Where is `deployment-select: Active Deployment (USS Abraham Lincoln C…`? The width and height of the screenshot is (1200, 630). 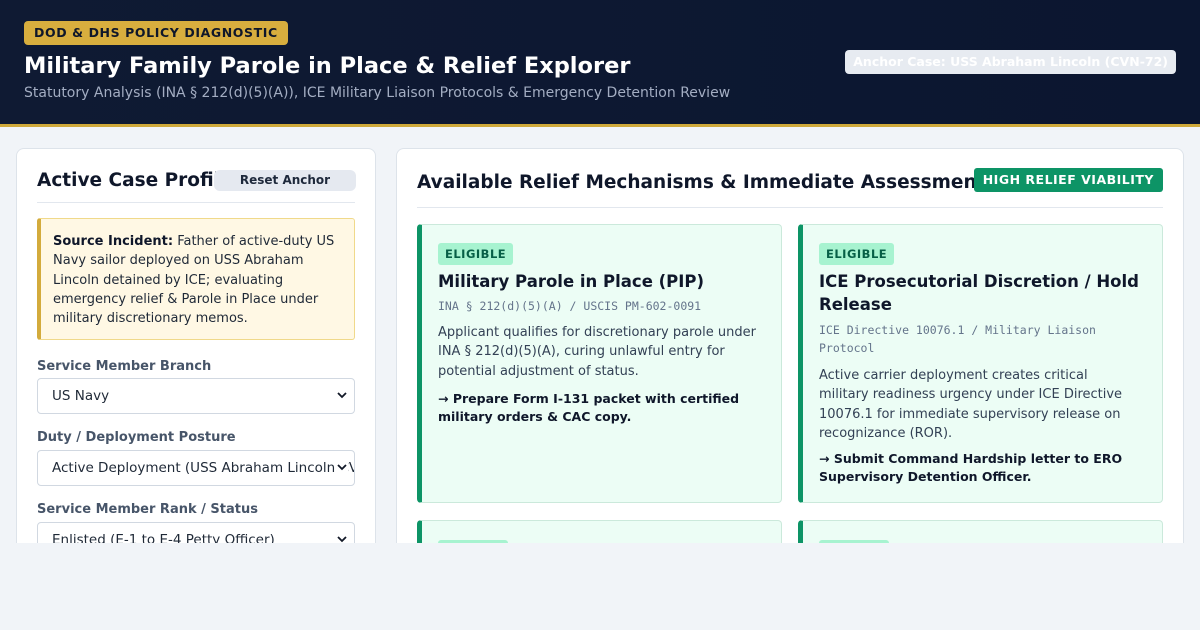
deployment-select: Active Deployment (USS Abraham Lincoln C… is located at coordinates (196, 468).